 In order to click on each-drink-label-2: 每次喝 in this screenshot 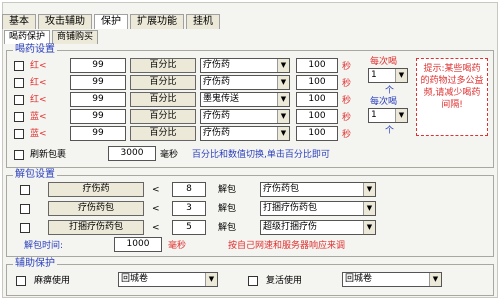, I will do `click(384, 102)`.